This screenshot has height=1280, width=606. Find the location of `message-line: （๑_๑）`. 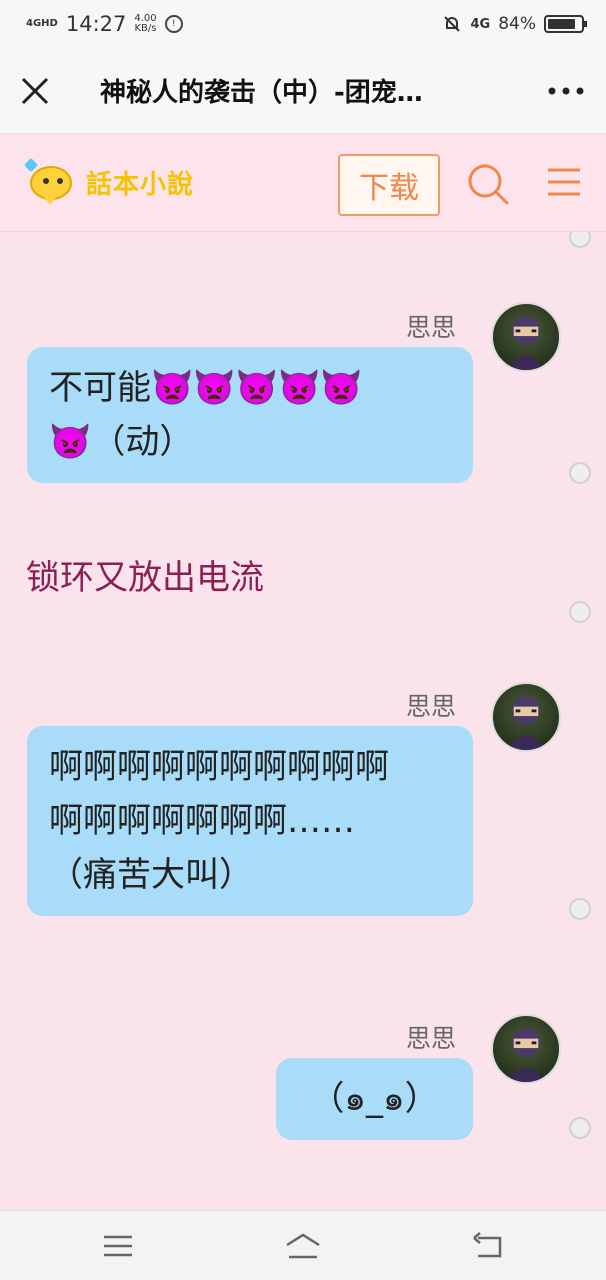

message-line: （๑_๑） is located at coordinates (374, 1099).